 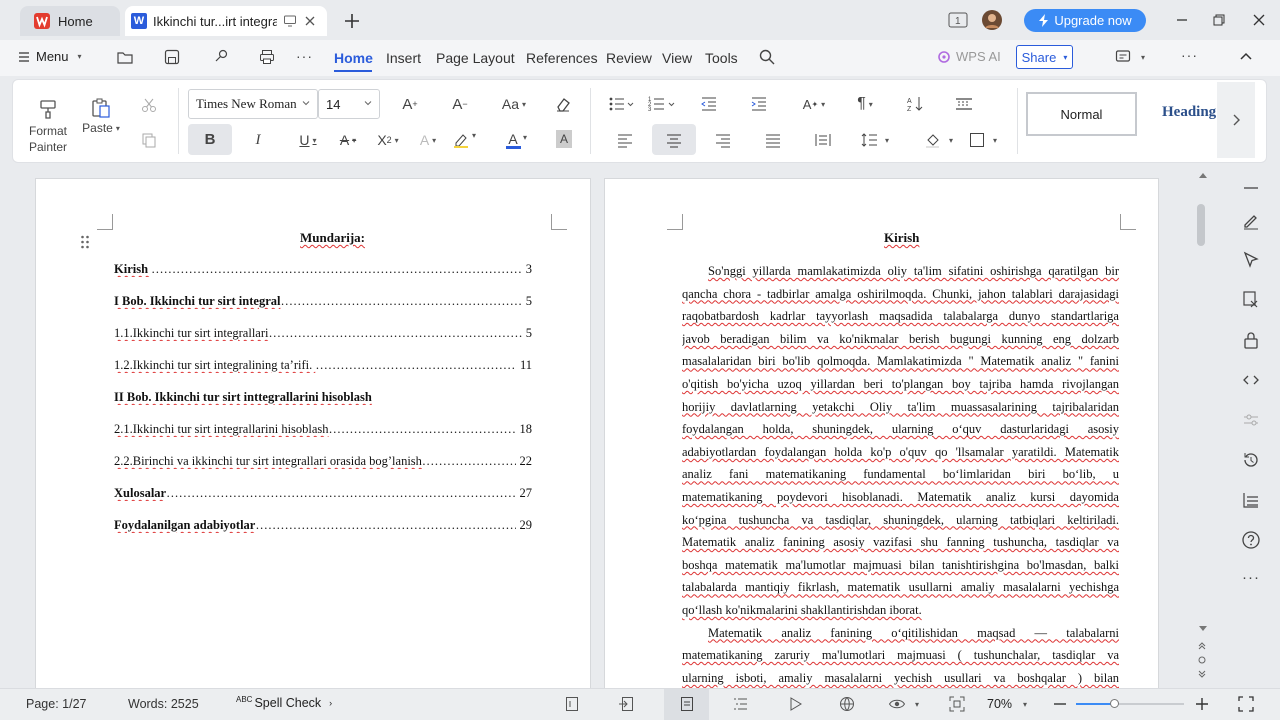 What do you see at coordinates (1246, 704) in the screenshot?
I see `fullscreen-icon` at bounding box center [1246, 704].